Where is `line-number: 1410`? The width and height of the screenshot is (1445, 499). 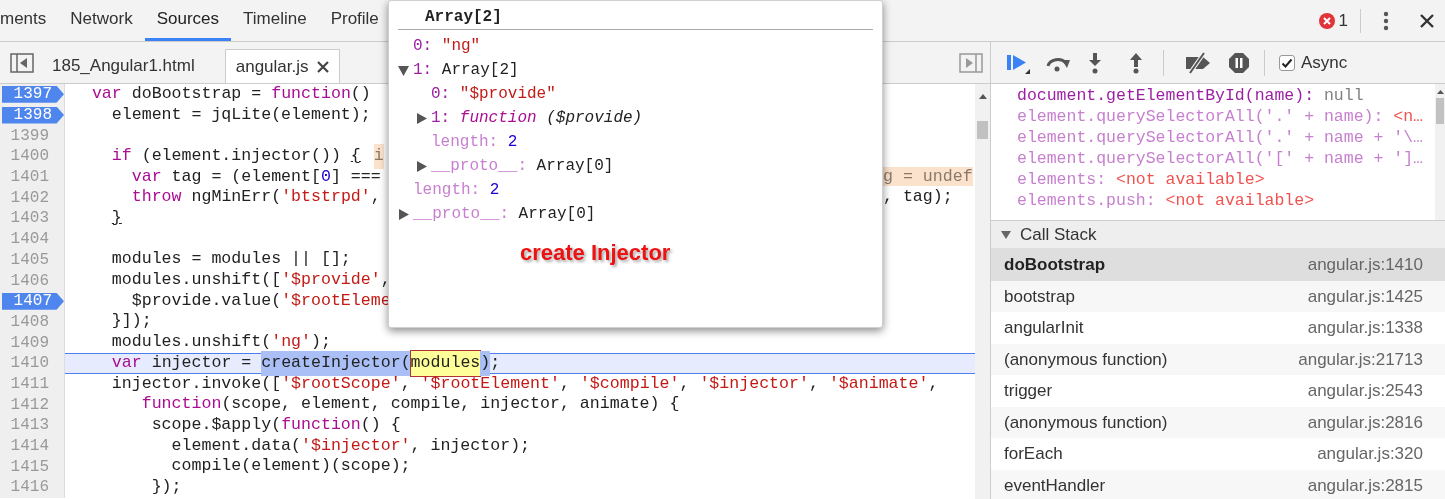
line-number: 1410 is located at coordinates (30, 364).